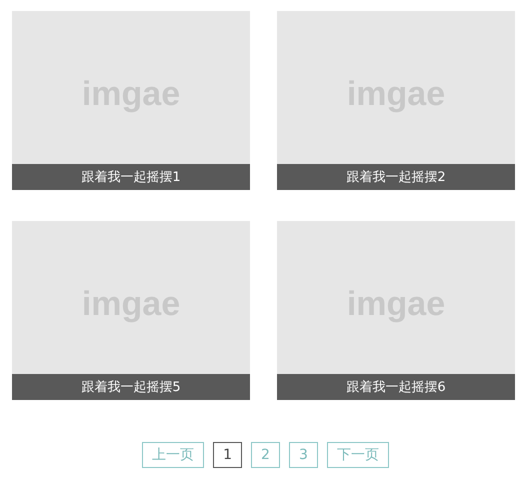  What do you see at coordinates (173, 455) in the screenshot?
I see `previous-page-button: 上一页` at bounding box center [173, 455].